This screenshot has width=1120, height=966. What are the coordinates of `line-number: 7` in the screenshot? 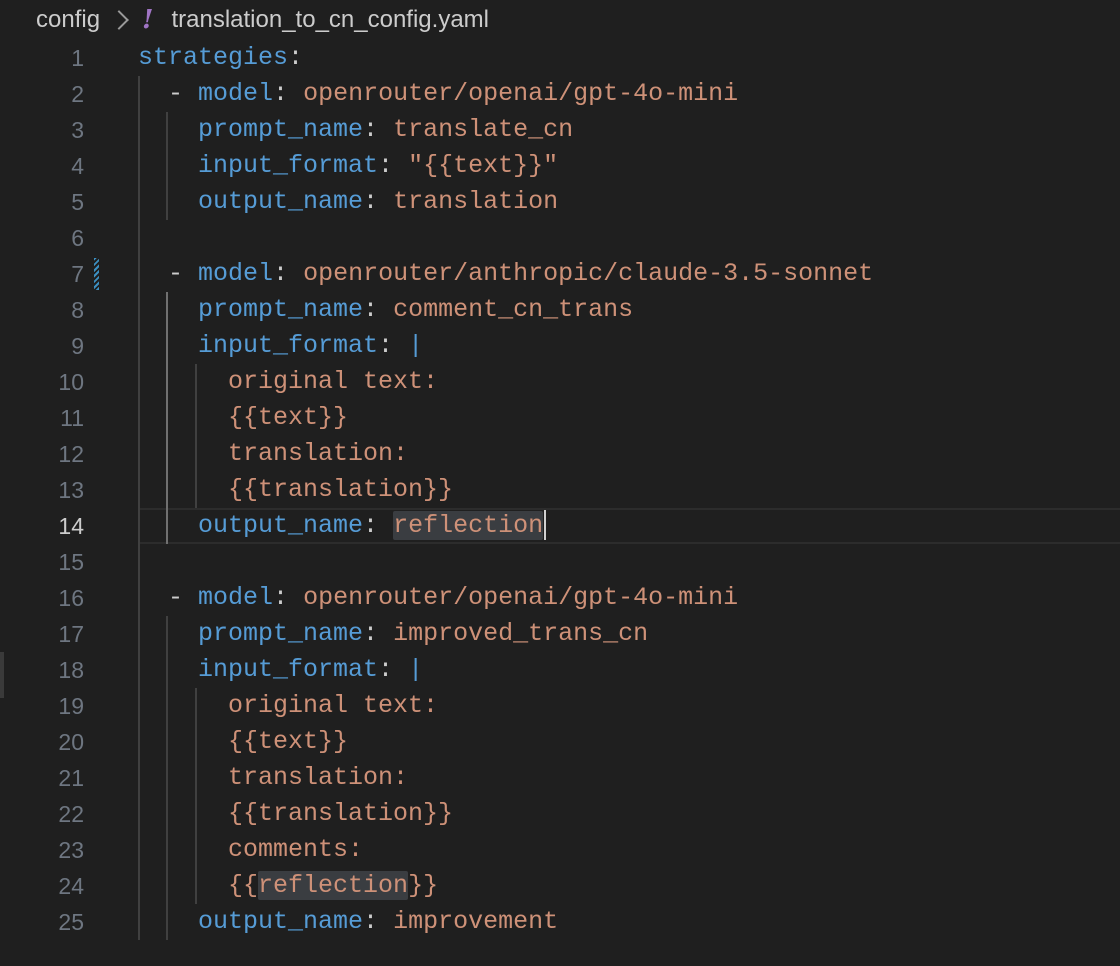 It's located at (77, 274).